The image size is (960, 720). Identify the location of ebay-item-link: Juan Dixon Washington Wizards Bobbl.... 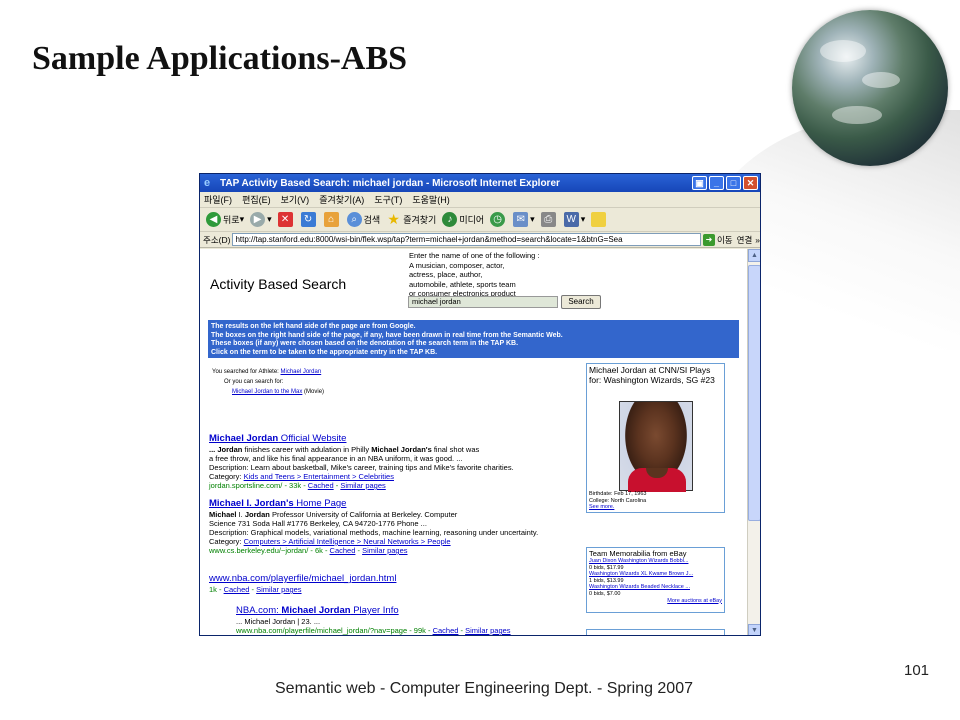
(655, 561).